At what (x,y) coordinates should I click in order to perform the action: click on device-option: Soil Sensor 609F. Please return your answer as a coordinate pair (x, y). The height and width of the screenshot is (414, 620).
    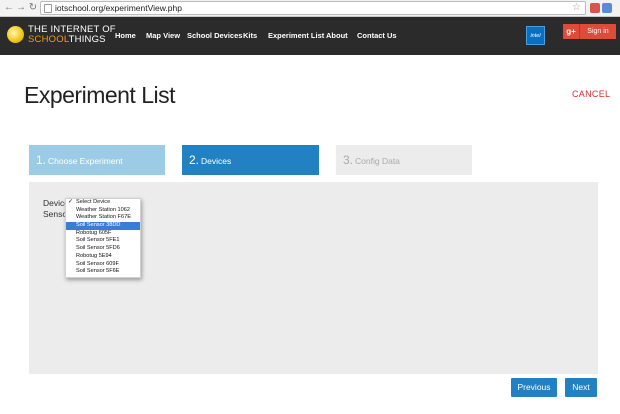
    Looking at the image, I should click on (103, 265).